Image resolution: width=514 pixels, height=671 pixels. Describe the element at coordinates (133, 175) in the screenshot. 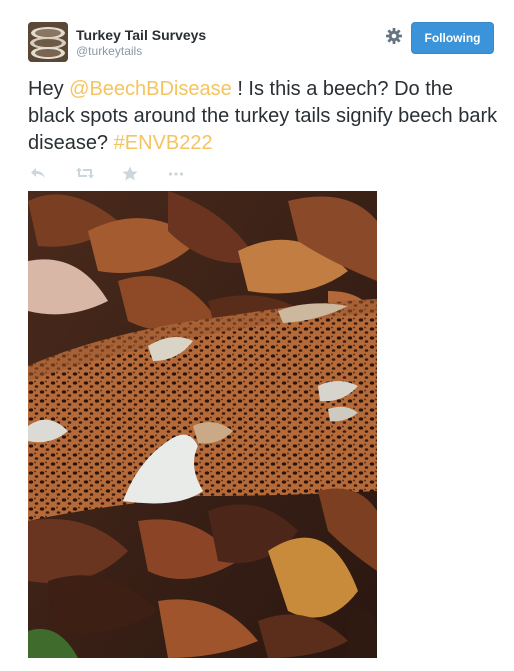

I see `favorite-star-icon` at that location.